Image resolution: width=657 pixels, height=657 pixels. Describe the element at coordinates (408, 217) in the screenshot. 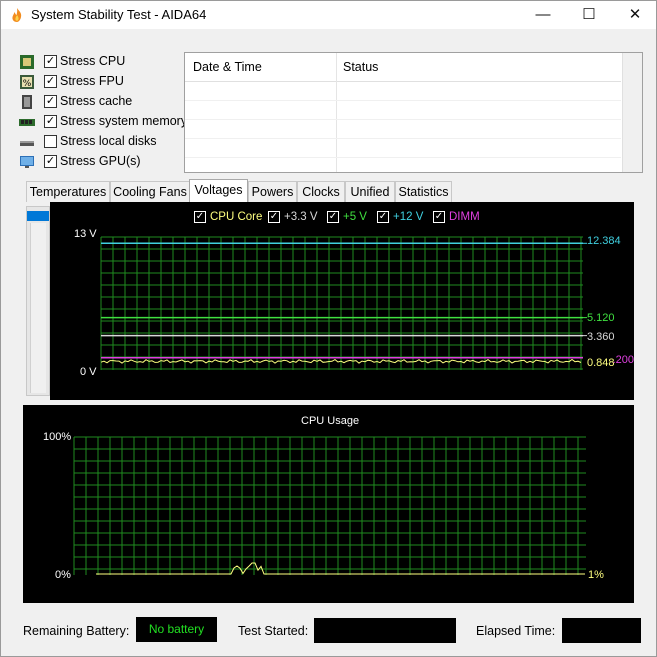

I see `legend-12v-label: +12 V` at that location.